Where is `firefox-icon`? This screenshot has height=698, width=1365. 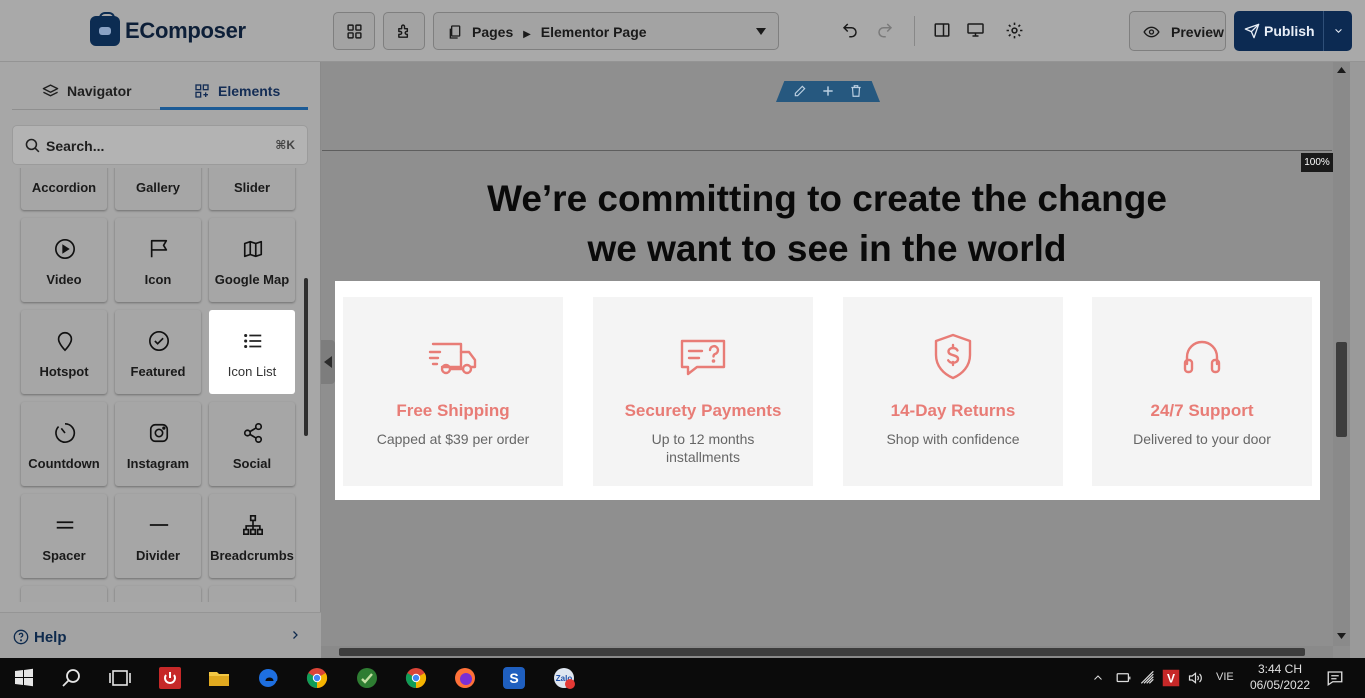 firefox-icon is located at coordinates (465, 678).